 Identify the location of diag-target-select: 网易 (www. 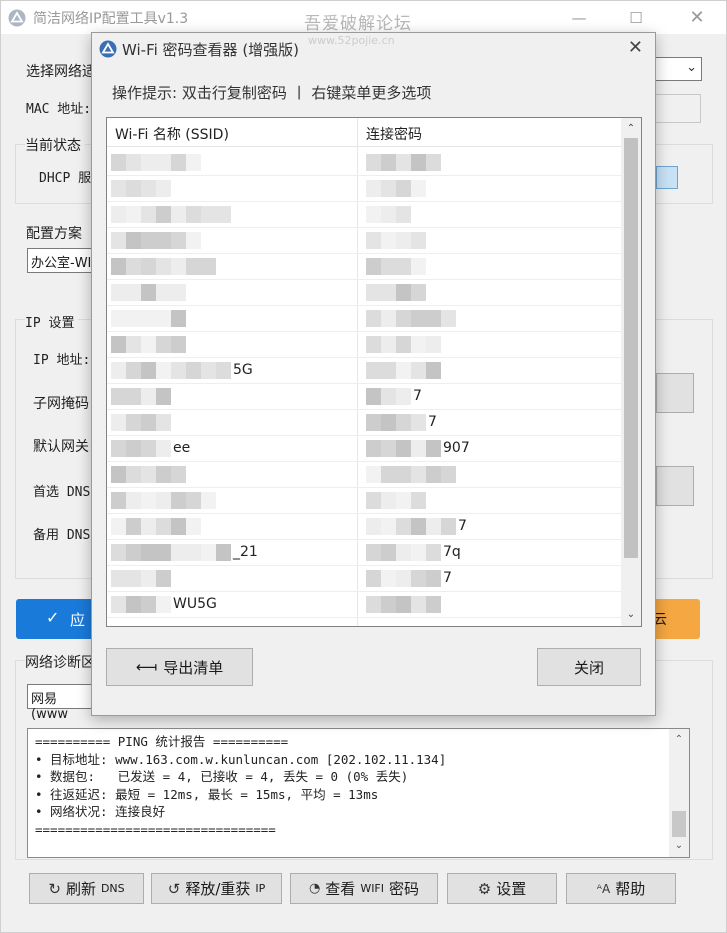
(62, 703).